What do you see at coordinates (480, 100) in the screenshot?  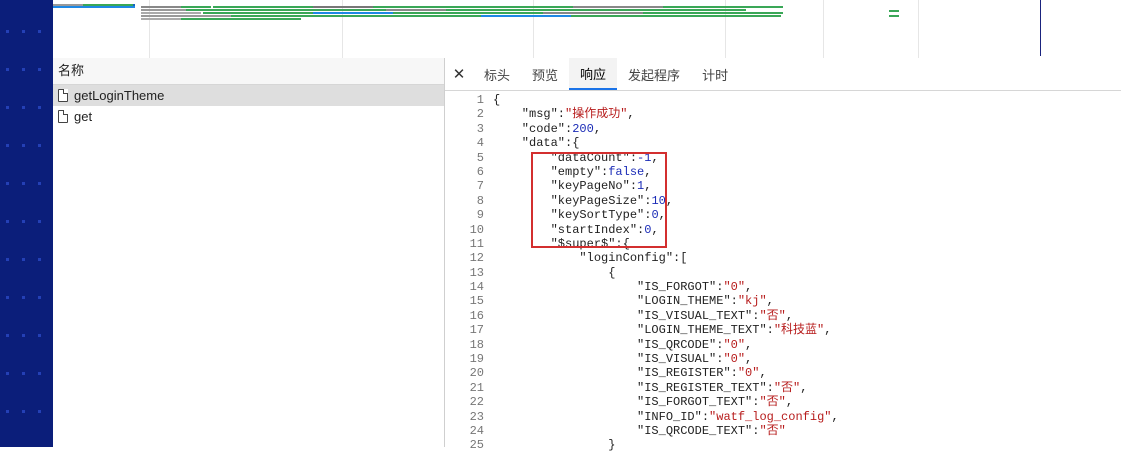 I see `line-number: 1` at bounding box center [480, 100].